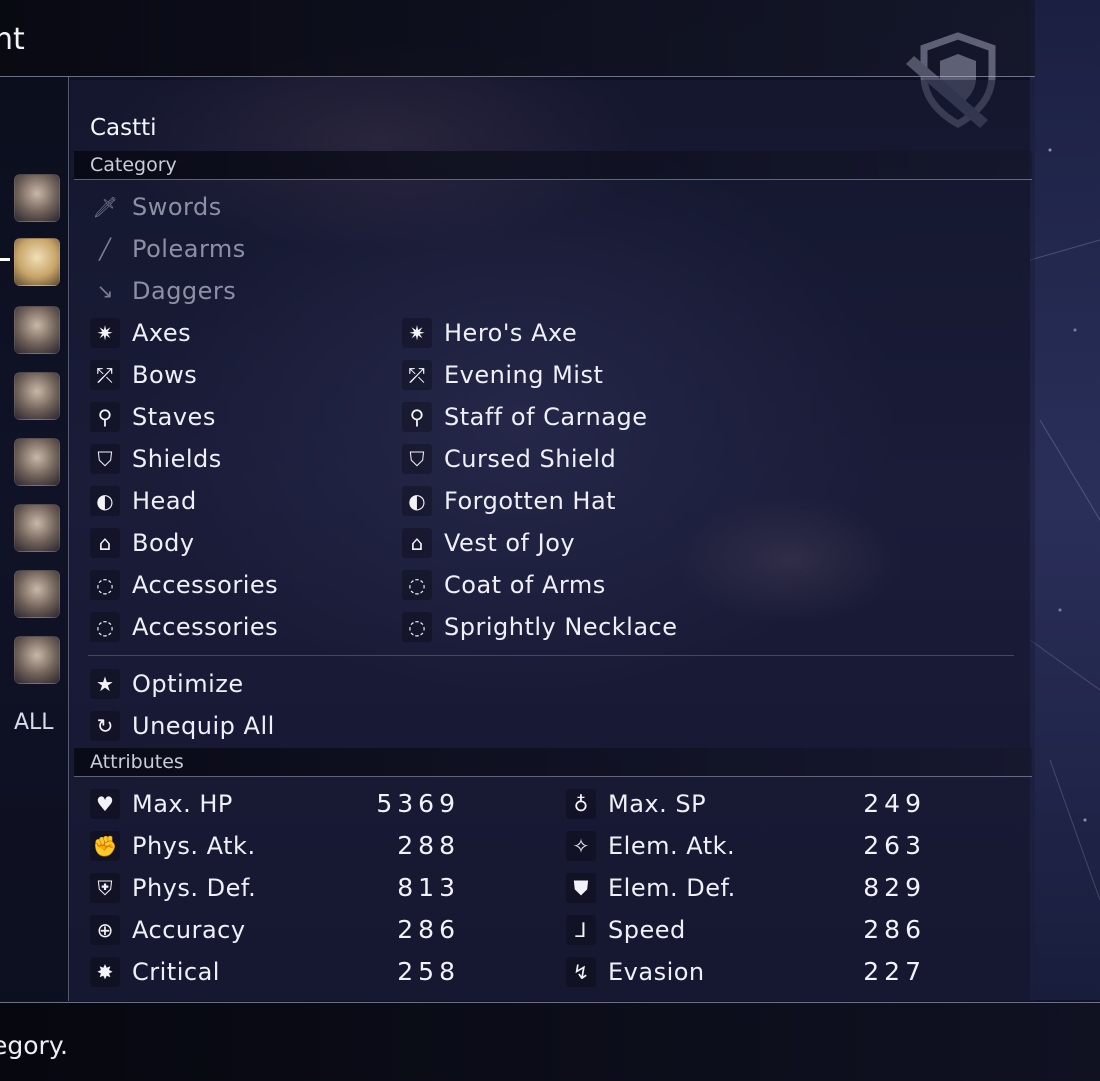 The height and width of the screenshot is (1081, 1100). Describe the element at coordinates (894, 803) in the screenshot. I see `attr-max-sp-value: 249` at that location.